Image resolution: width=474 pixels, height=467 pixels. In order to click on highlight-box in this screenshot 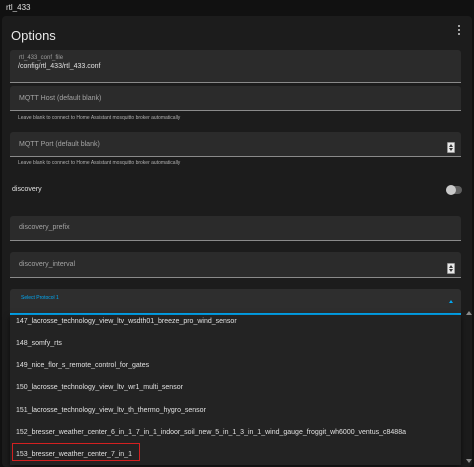, I will do `click(76, 452)`.